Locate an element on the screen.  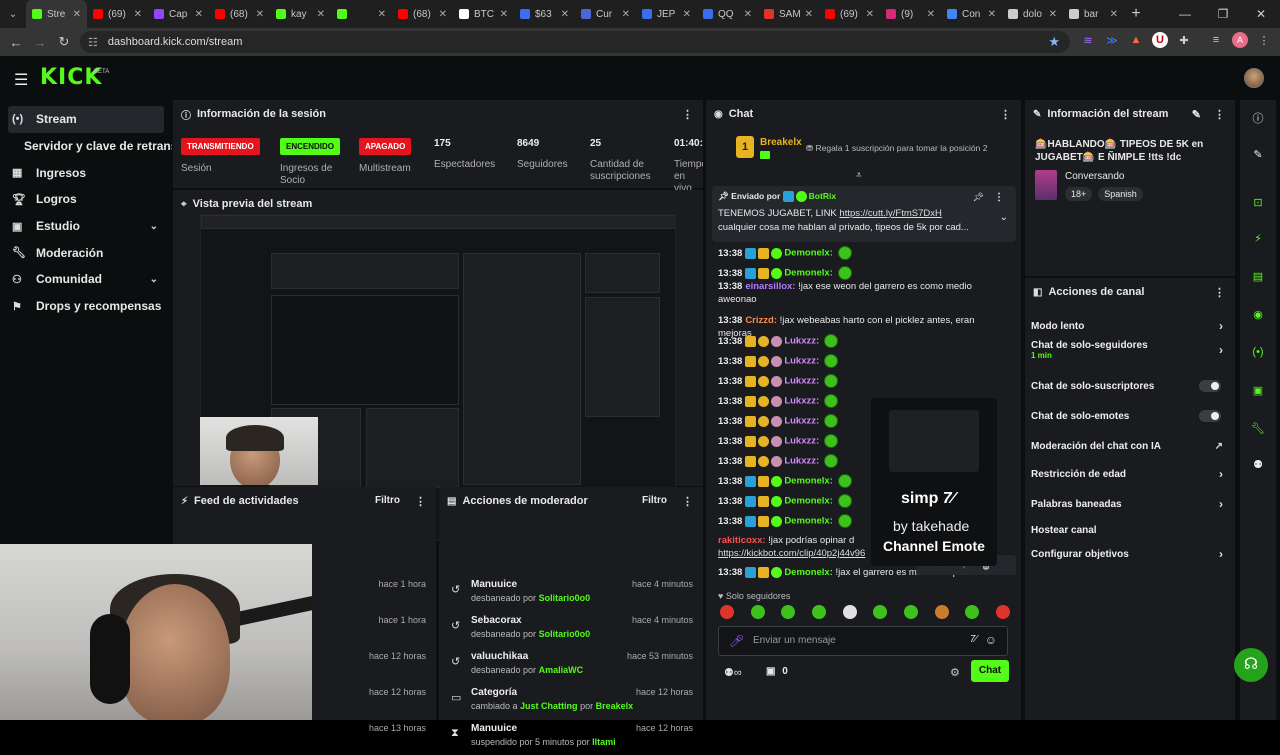
points-display: ▣ 0 is located at coordinates (777, 671).